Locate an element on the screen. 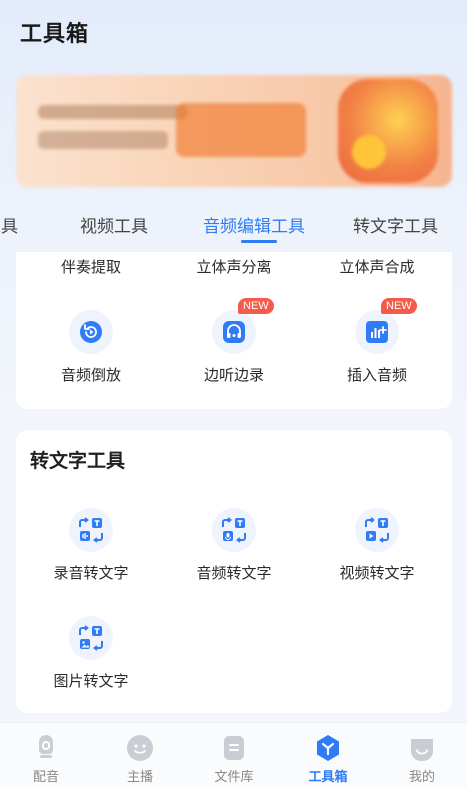 This screenshot has width=467, height=787. promo-banner is located at coordinates (234, 131).